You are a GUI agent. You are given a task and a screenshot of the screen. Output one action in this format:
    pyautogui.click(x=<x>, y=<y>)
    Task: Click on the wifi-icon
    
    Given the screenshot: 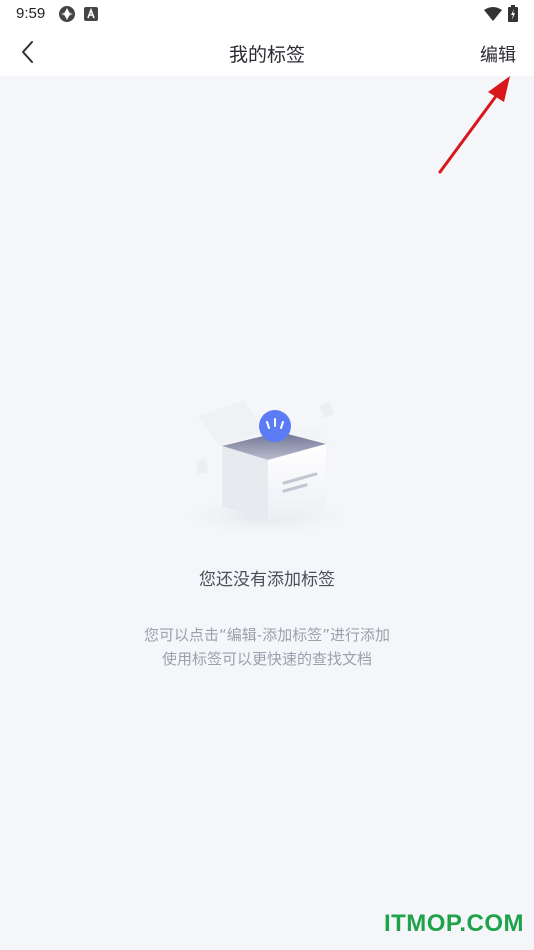 What is the action you would take?
    pyautogui.click(x=493, y=15)
    